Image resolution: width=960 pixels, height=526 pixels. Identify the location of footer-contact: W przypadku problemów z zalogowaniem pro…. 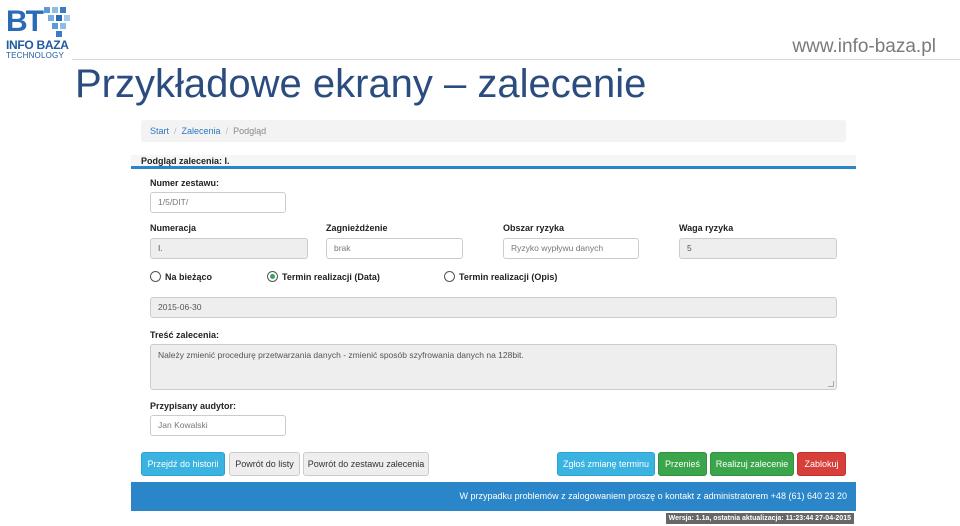
(493, 496).